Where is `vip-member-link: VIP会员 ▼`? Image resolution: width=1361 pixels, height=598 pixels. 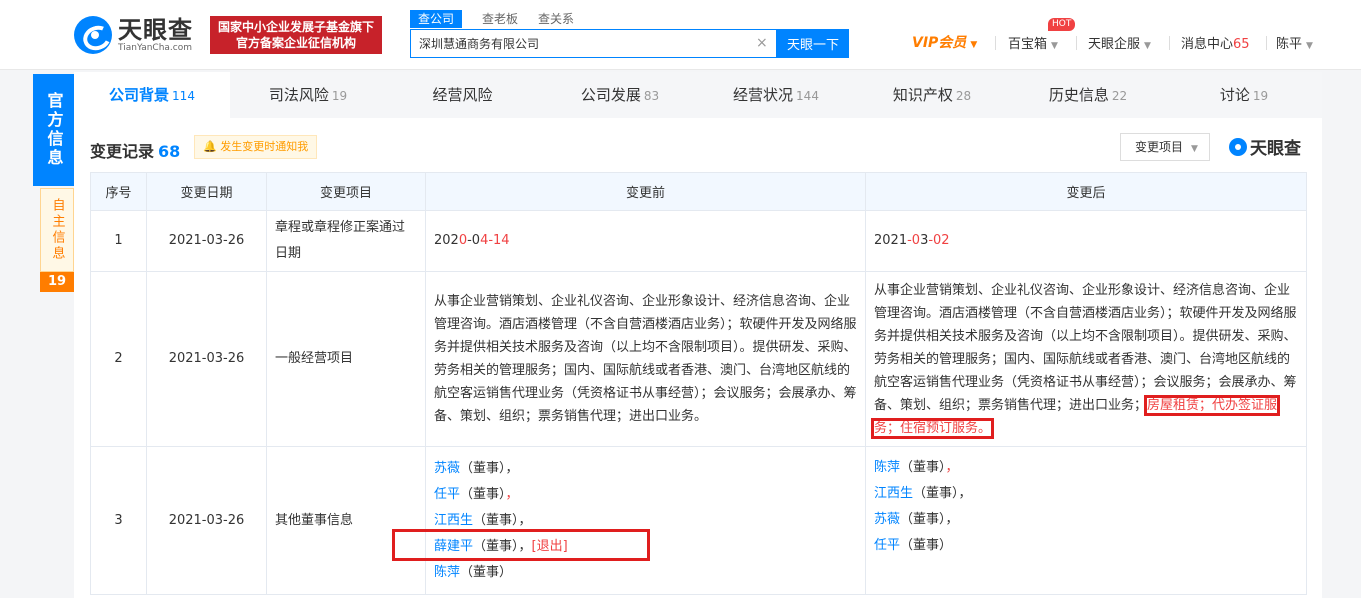
vip-member-link: VIP会员 ▼ is located at coordinates (944, 42).